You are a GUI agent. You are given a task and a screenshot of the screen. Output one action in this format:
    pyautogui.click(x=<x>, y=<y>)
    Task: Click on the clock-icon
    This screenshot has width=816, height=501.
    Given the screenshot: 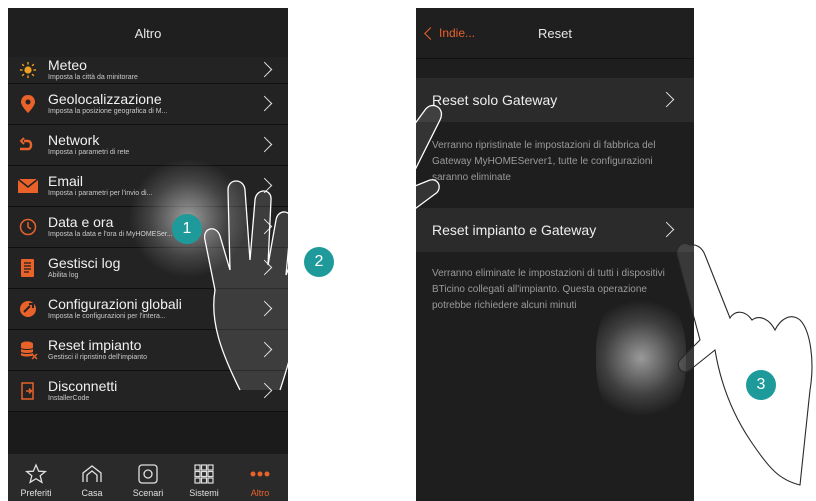 What is the action you would take?
    pyautogui.click(x=28, y=227)
    